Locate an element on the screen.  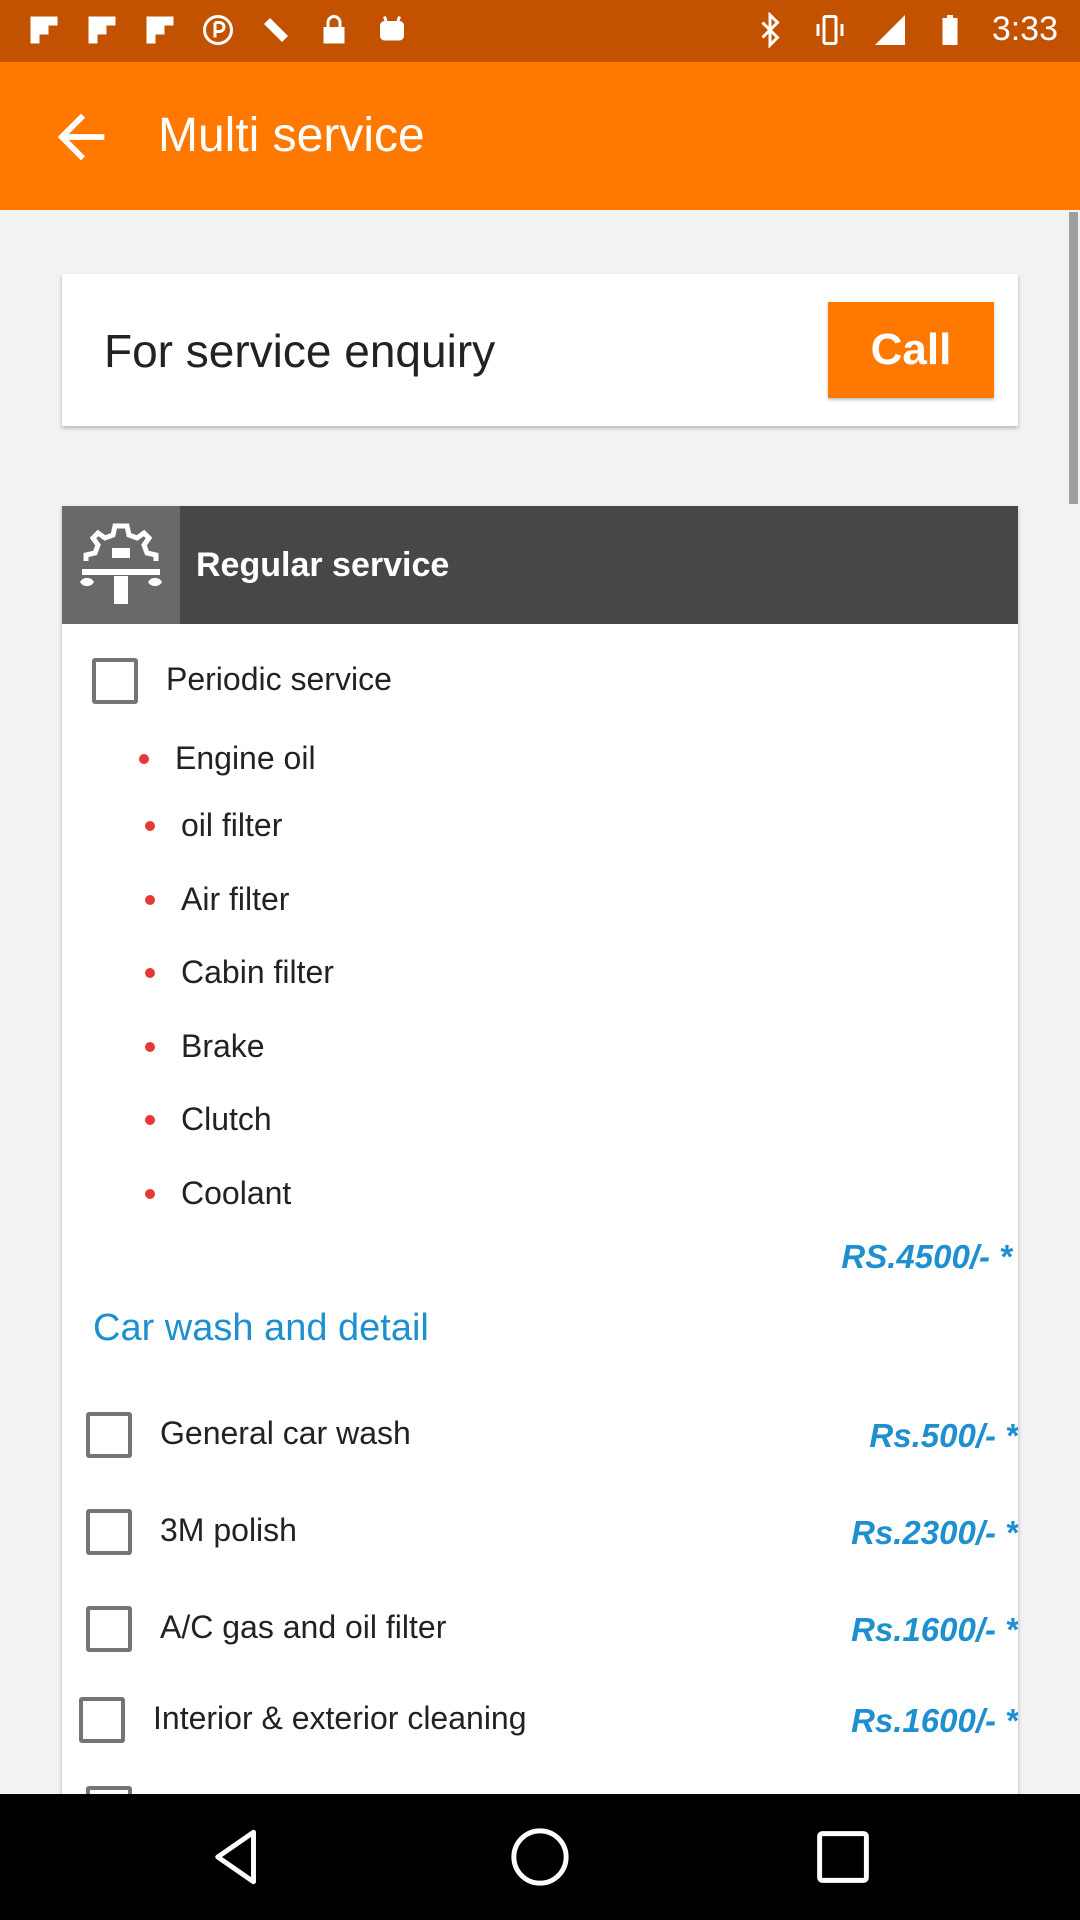
regular-service-title: Regular service is located at coordinates (323, 565).